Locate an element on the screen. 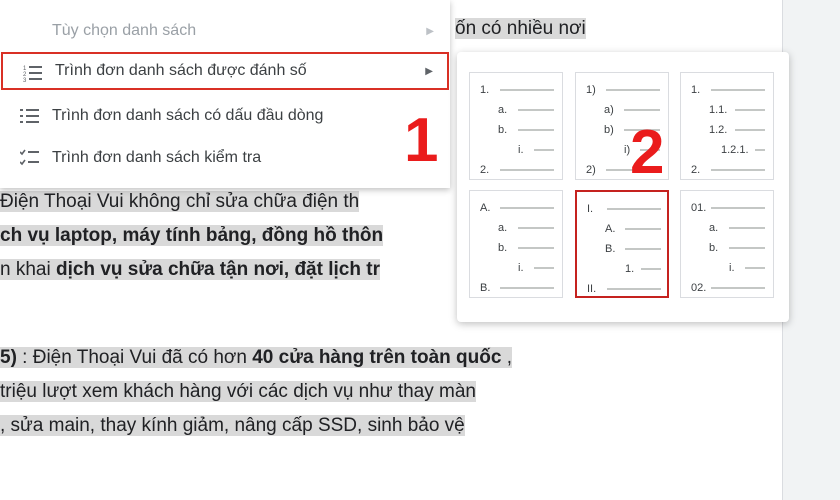  list-style-row: 1.2. is located at coordinates (727, 130).